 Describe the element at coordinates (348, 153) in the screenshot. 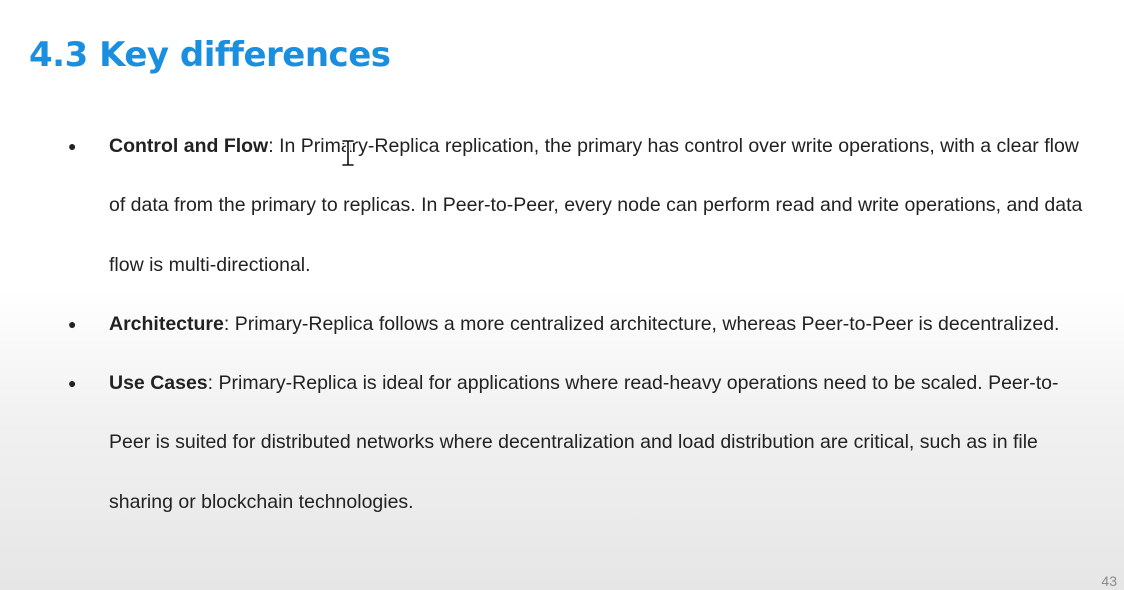

I see `text-cursor-icon` at that location.